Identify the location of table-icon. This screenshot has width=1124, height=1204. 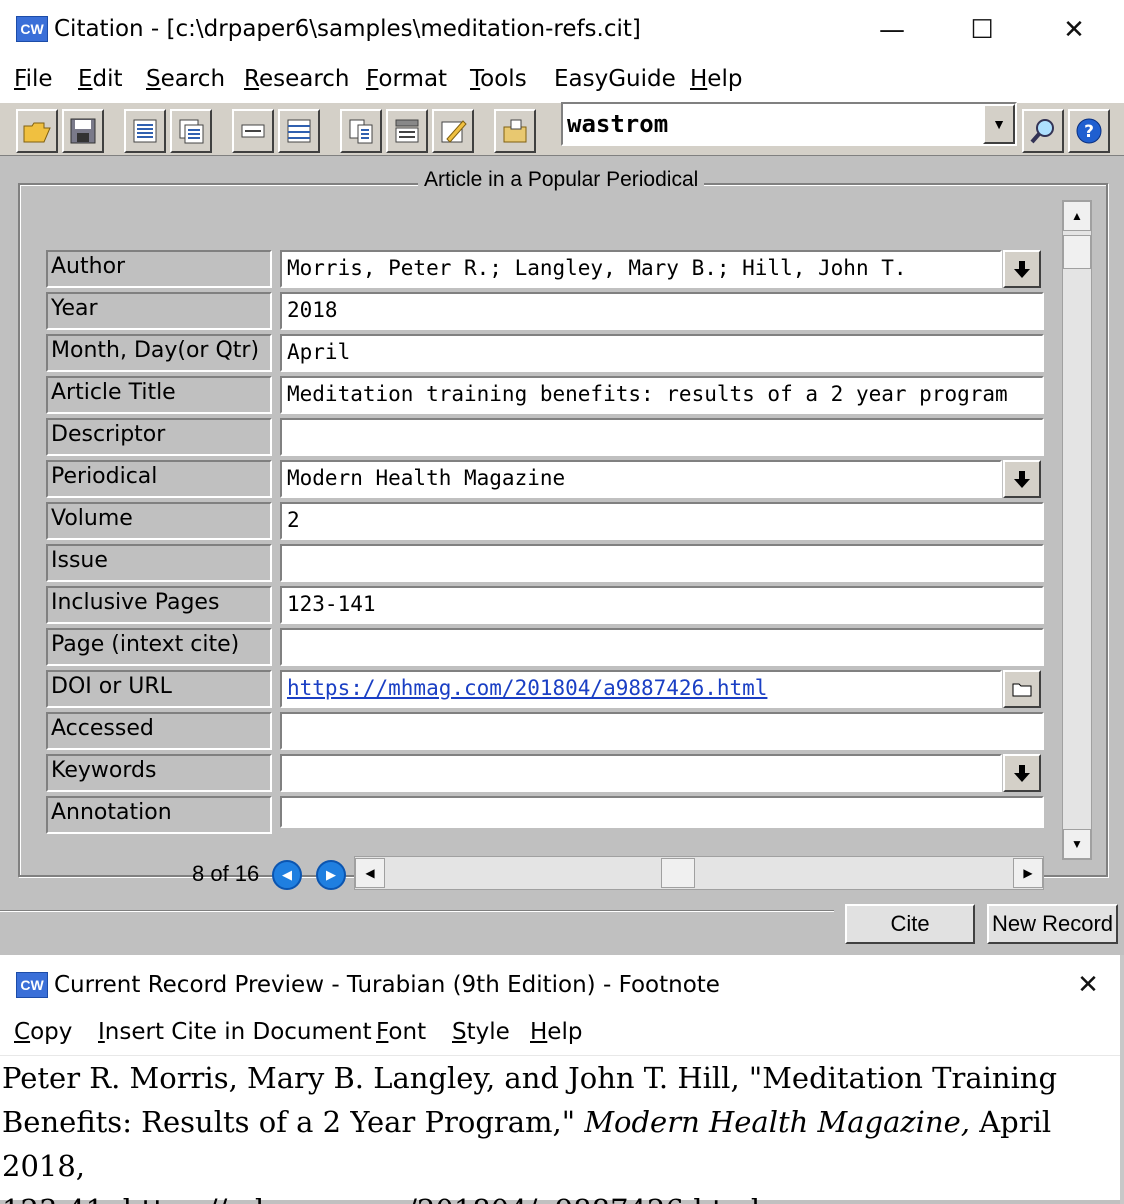
(299, 131).